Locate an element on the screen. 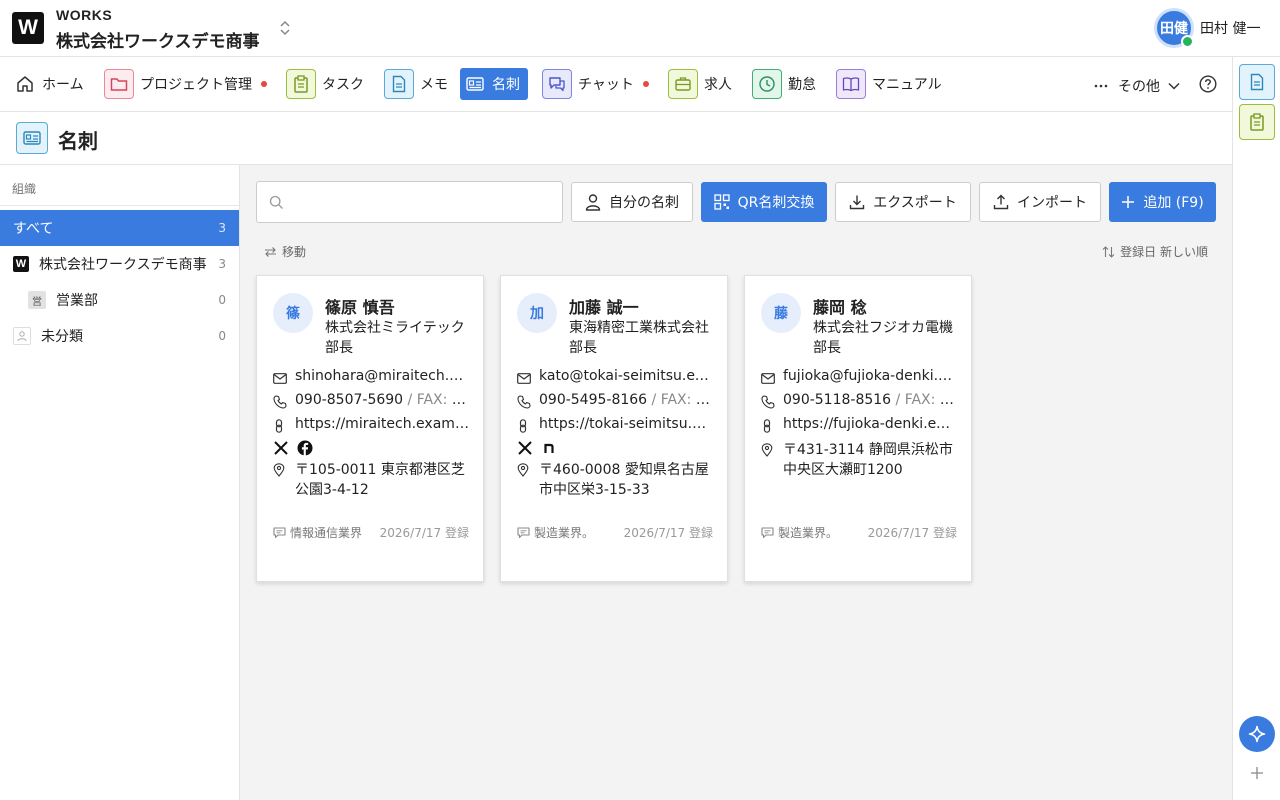 The height and width of the screenshot is (800, 1280). user-menu: 田健 田村 健一 is located at coordinates (1207, 28).